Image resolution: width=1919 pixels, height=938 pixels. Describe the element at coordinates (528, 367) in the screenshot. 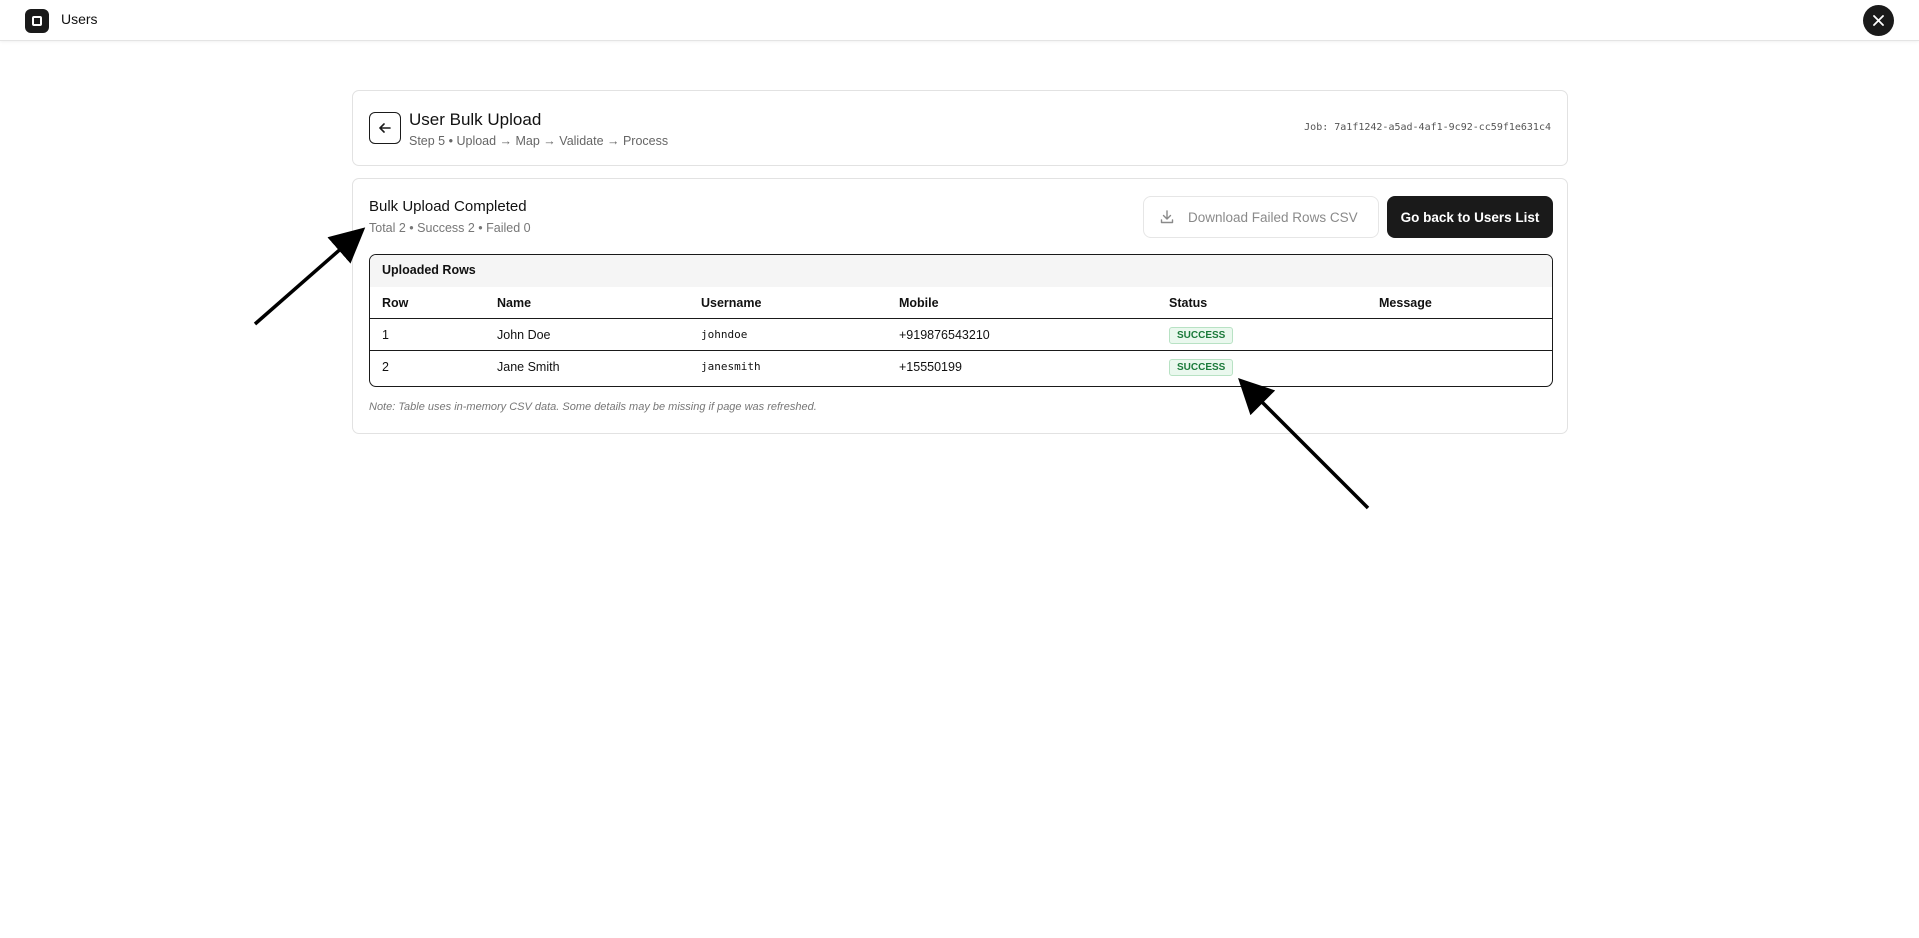

I see `cell-name: Jane Smith` at that location.